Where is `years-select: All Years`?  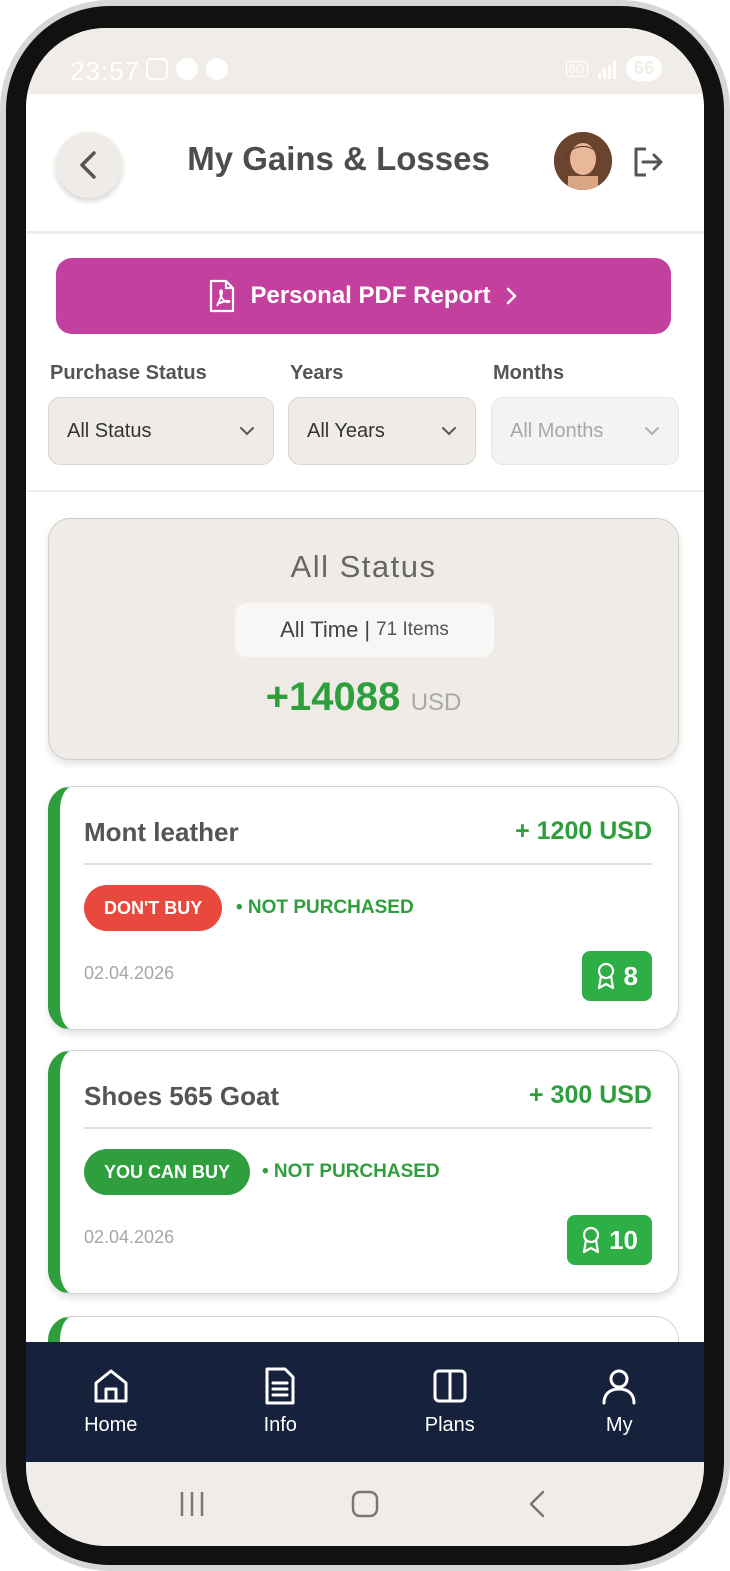
years-select: All Years is located at coordinates (382, 431).